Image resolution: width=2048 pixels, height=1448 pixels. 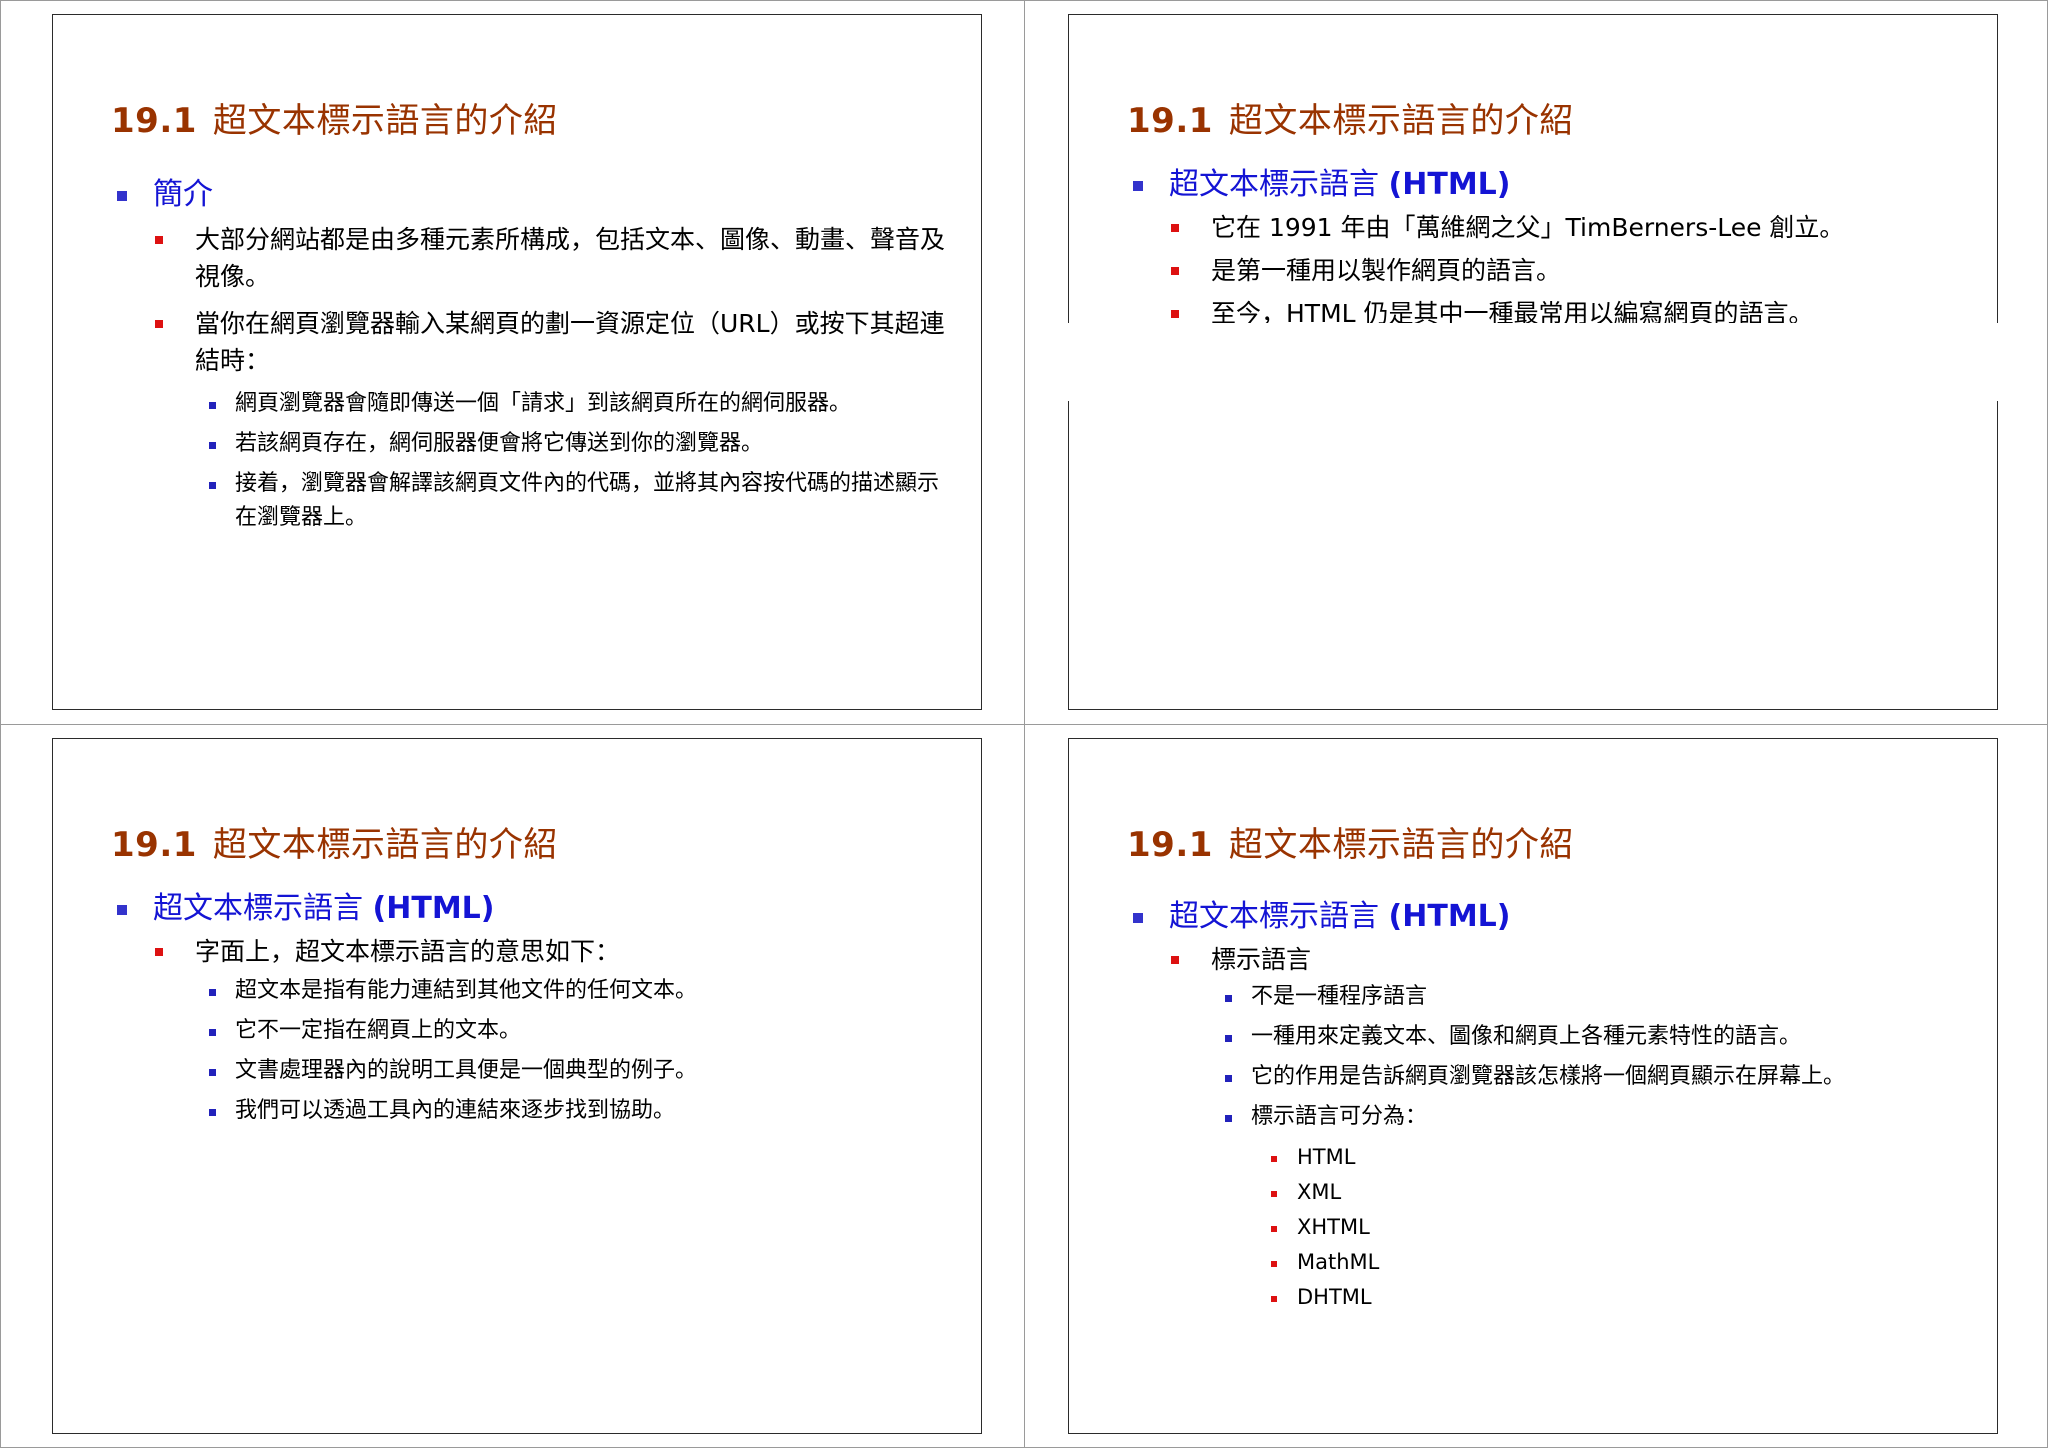 What do you see at coordinates (499, 443) in the screenshot?
I see `item-text: 若該網頁存在，網伺服器便會將它傳送到你的瀏覽器。` at bounding box center [499, 443].